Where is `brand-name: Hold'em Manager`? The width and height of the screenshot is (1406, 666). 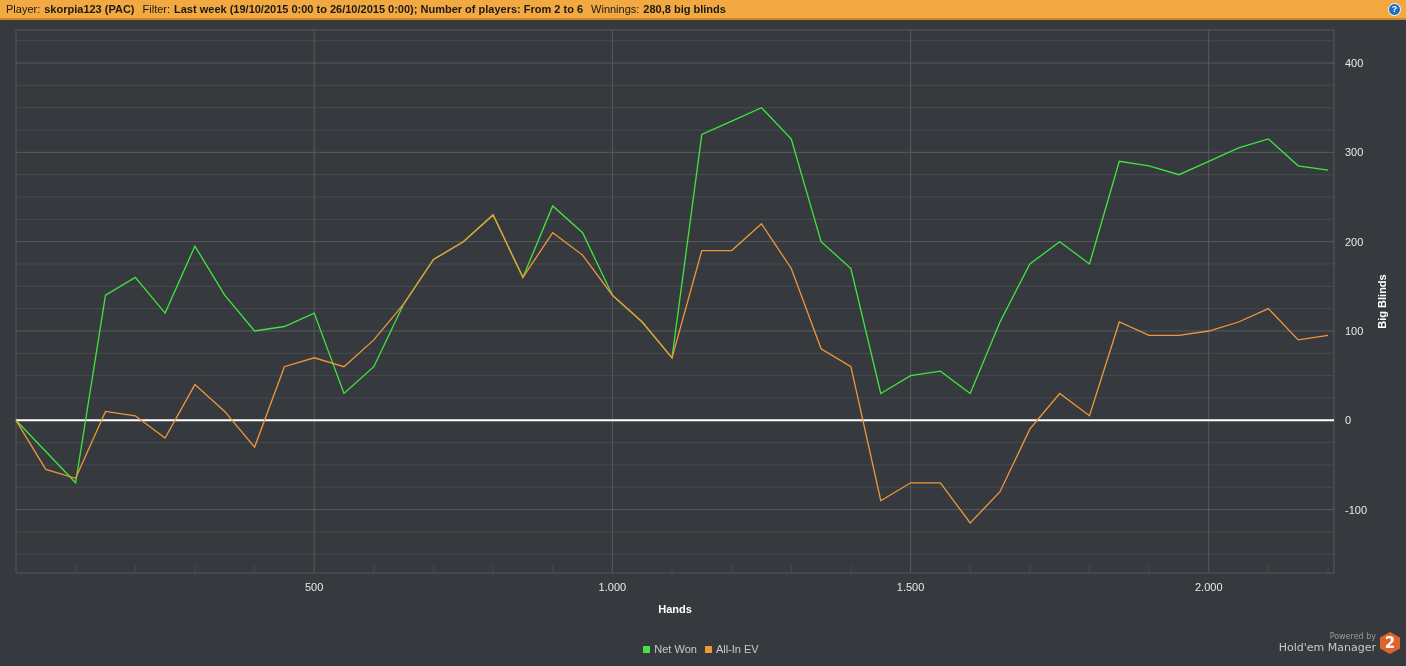
brand-name: Hold'em Manager is located at coordinates (1327, 647).